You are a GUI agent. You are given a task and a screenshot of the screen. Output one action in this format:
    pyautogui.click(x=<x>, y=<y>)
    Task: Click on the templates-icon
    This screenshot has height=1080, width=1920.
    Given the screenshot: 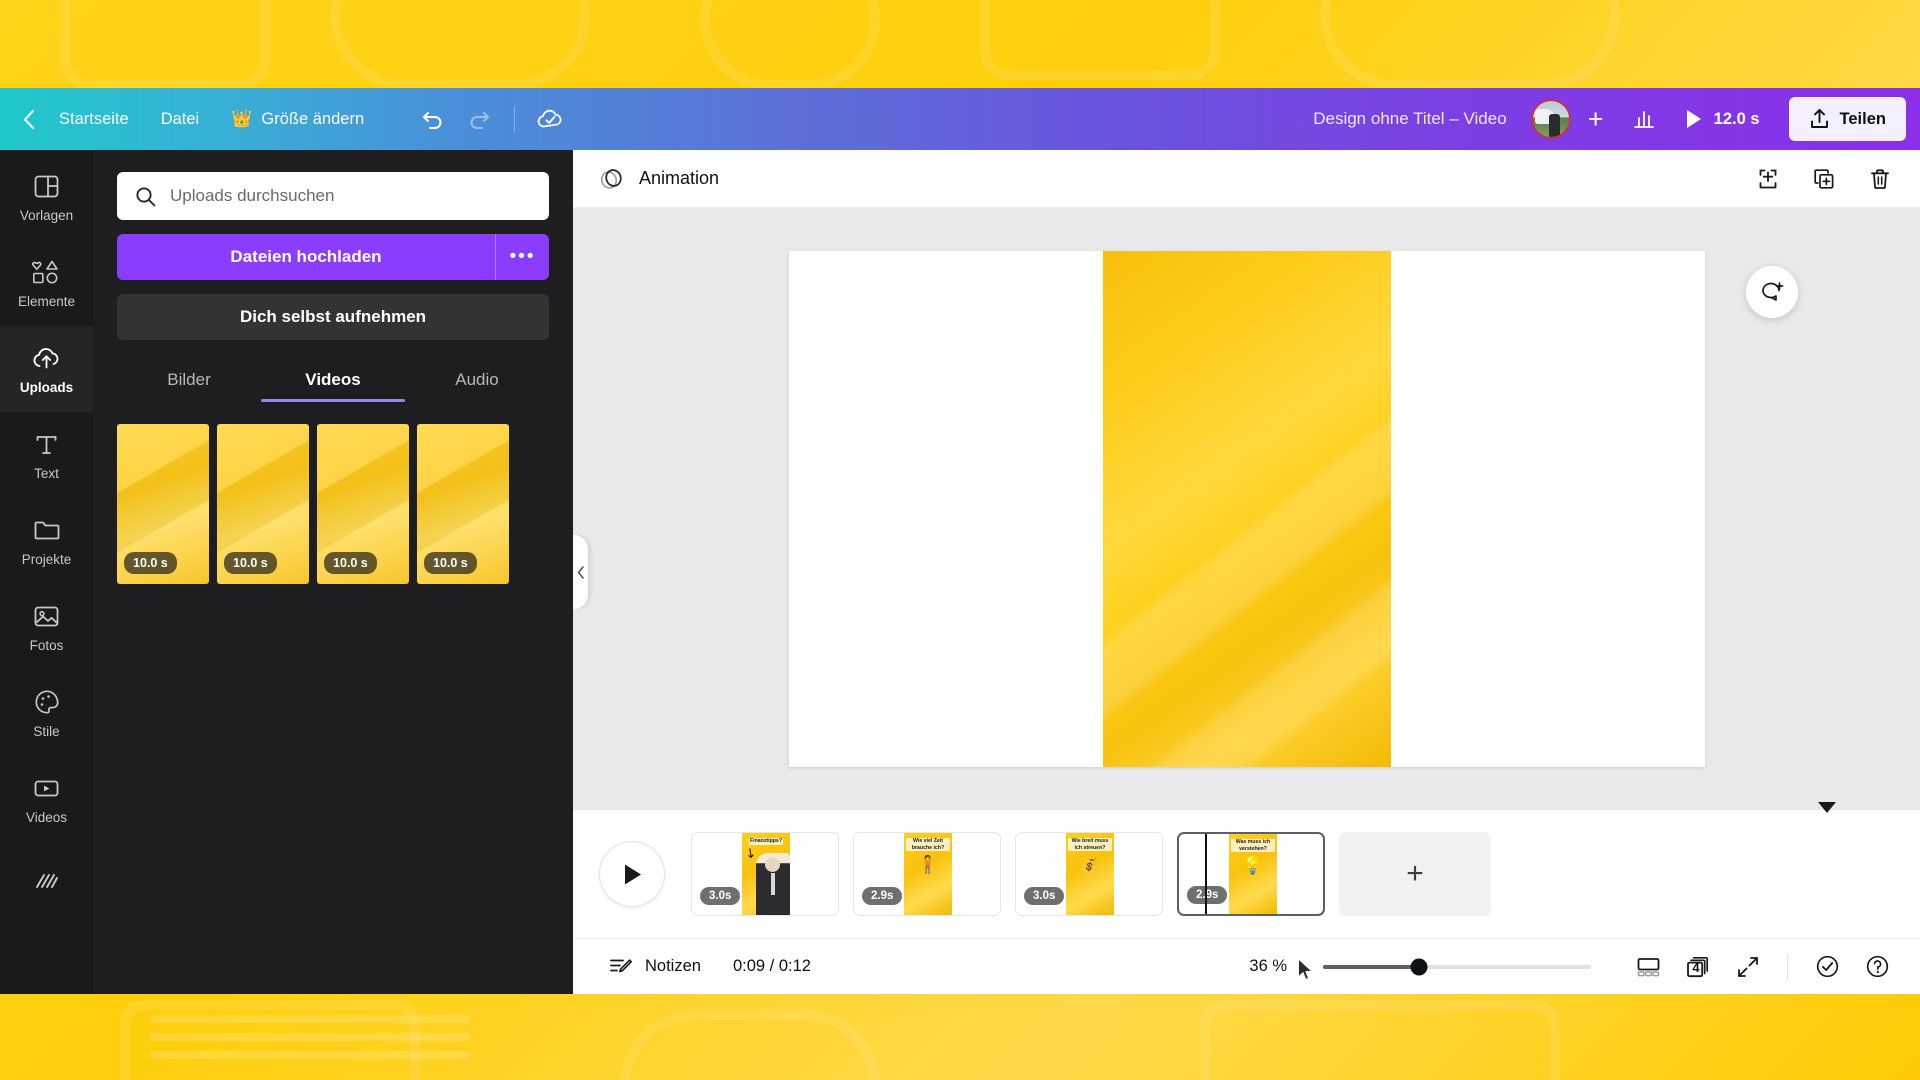 What is the action you would take?
    pyautogui.click(x=46, y=186)
    